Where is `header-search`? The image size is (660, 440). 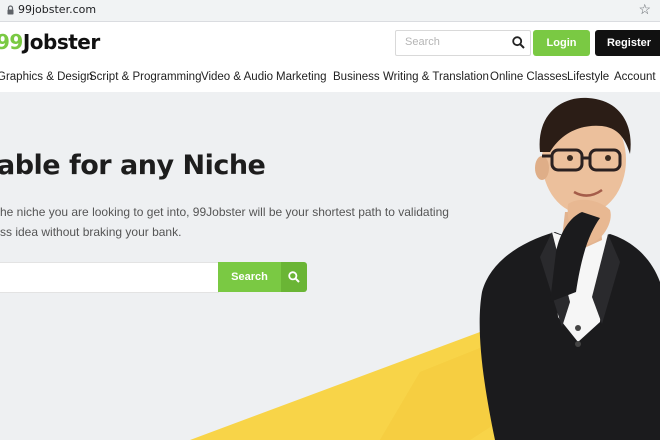
header-search is located at coordinates (463, 43).